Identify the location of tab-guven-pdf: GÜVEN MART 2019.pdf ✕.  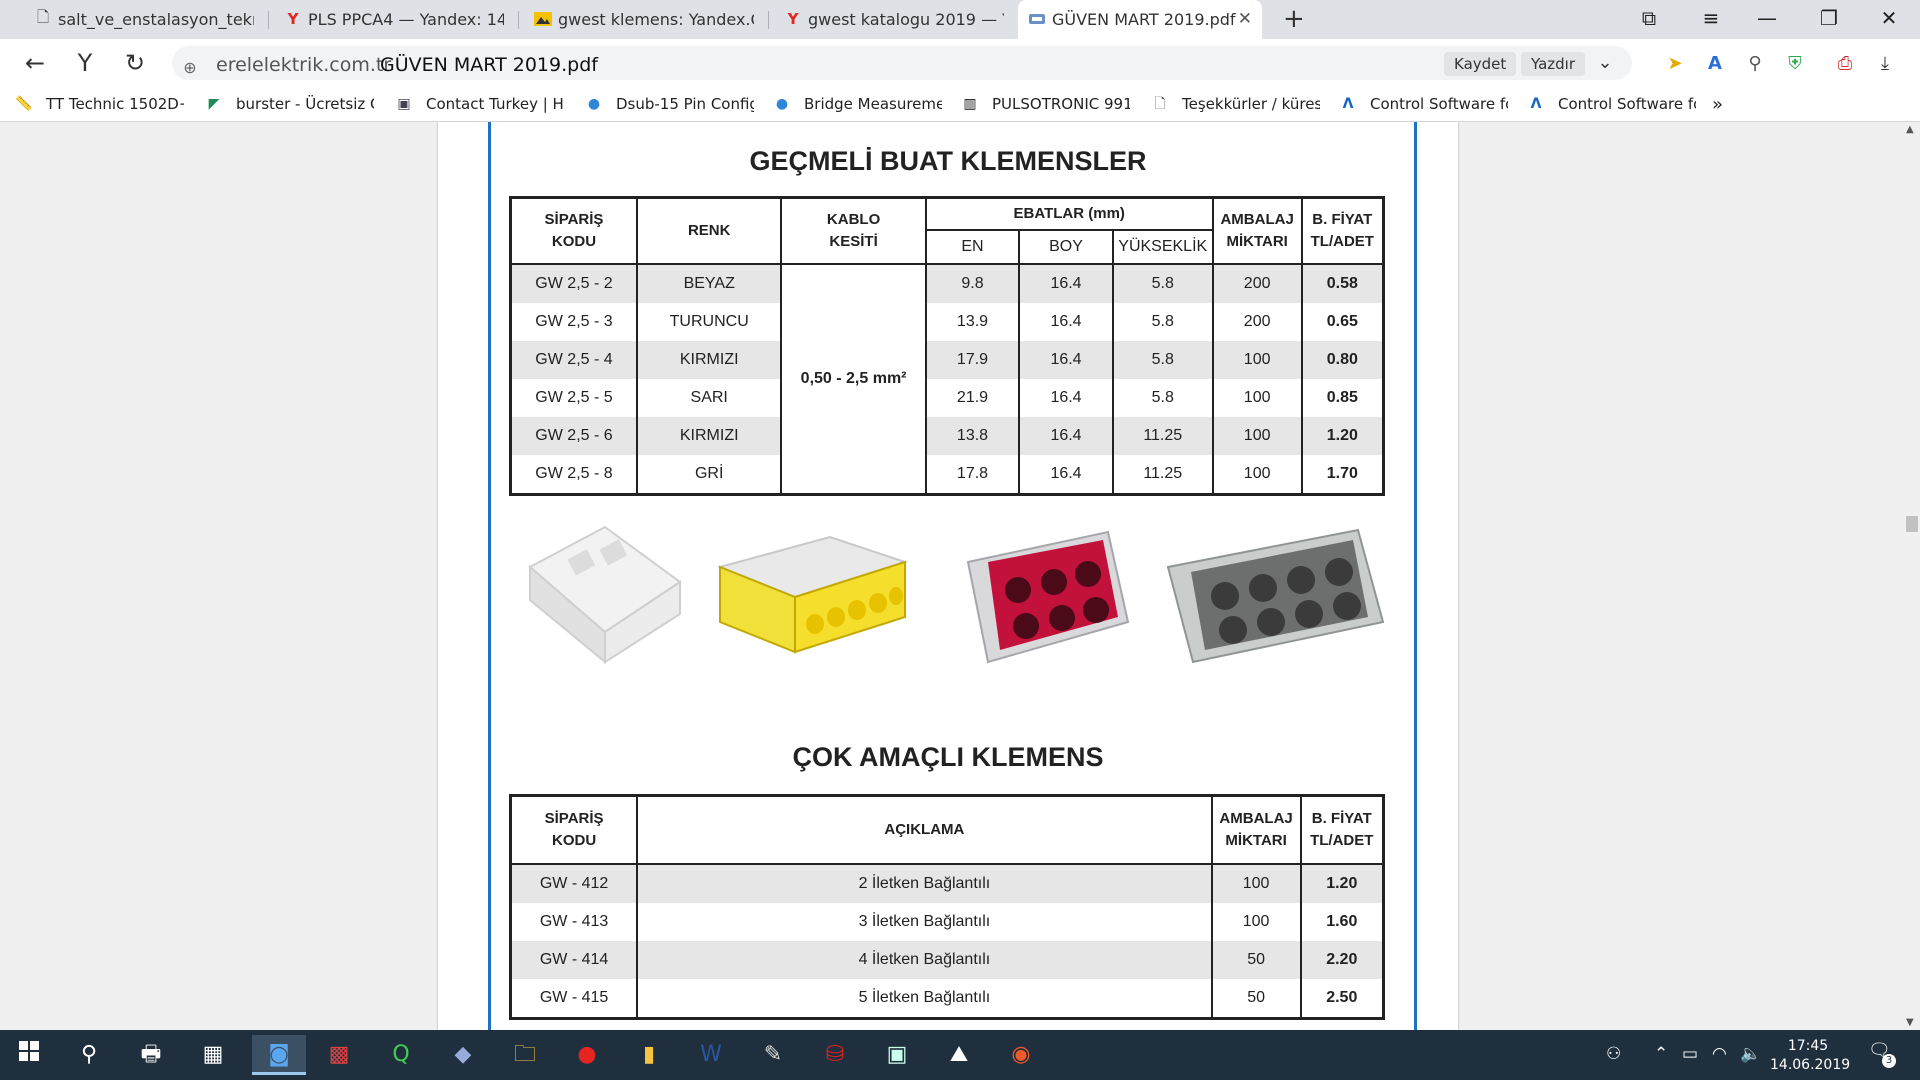
(1140, 19).